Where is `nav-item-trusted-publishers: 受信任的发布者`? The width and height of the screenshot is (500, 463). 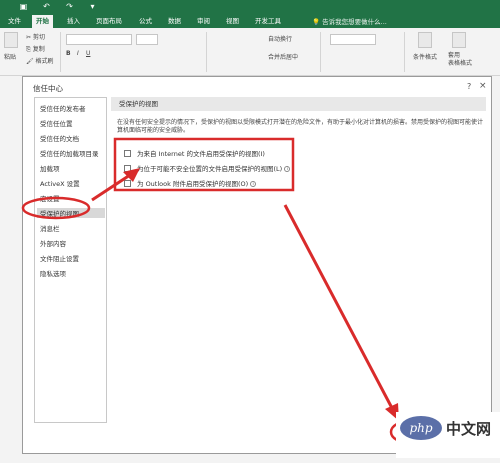
nav-item-trusted-publishers: 受信任的发布者 is located at coordinates (63, 108).